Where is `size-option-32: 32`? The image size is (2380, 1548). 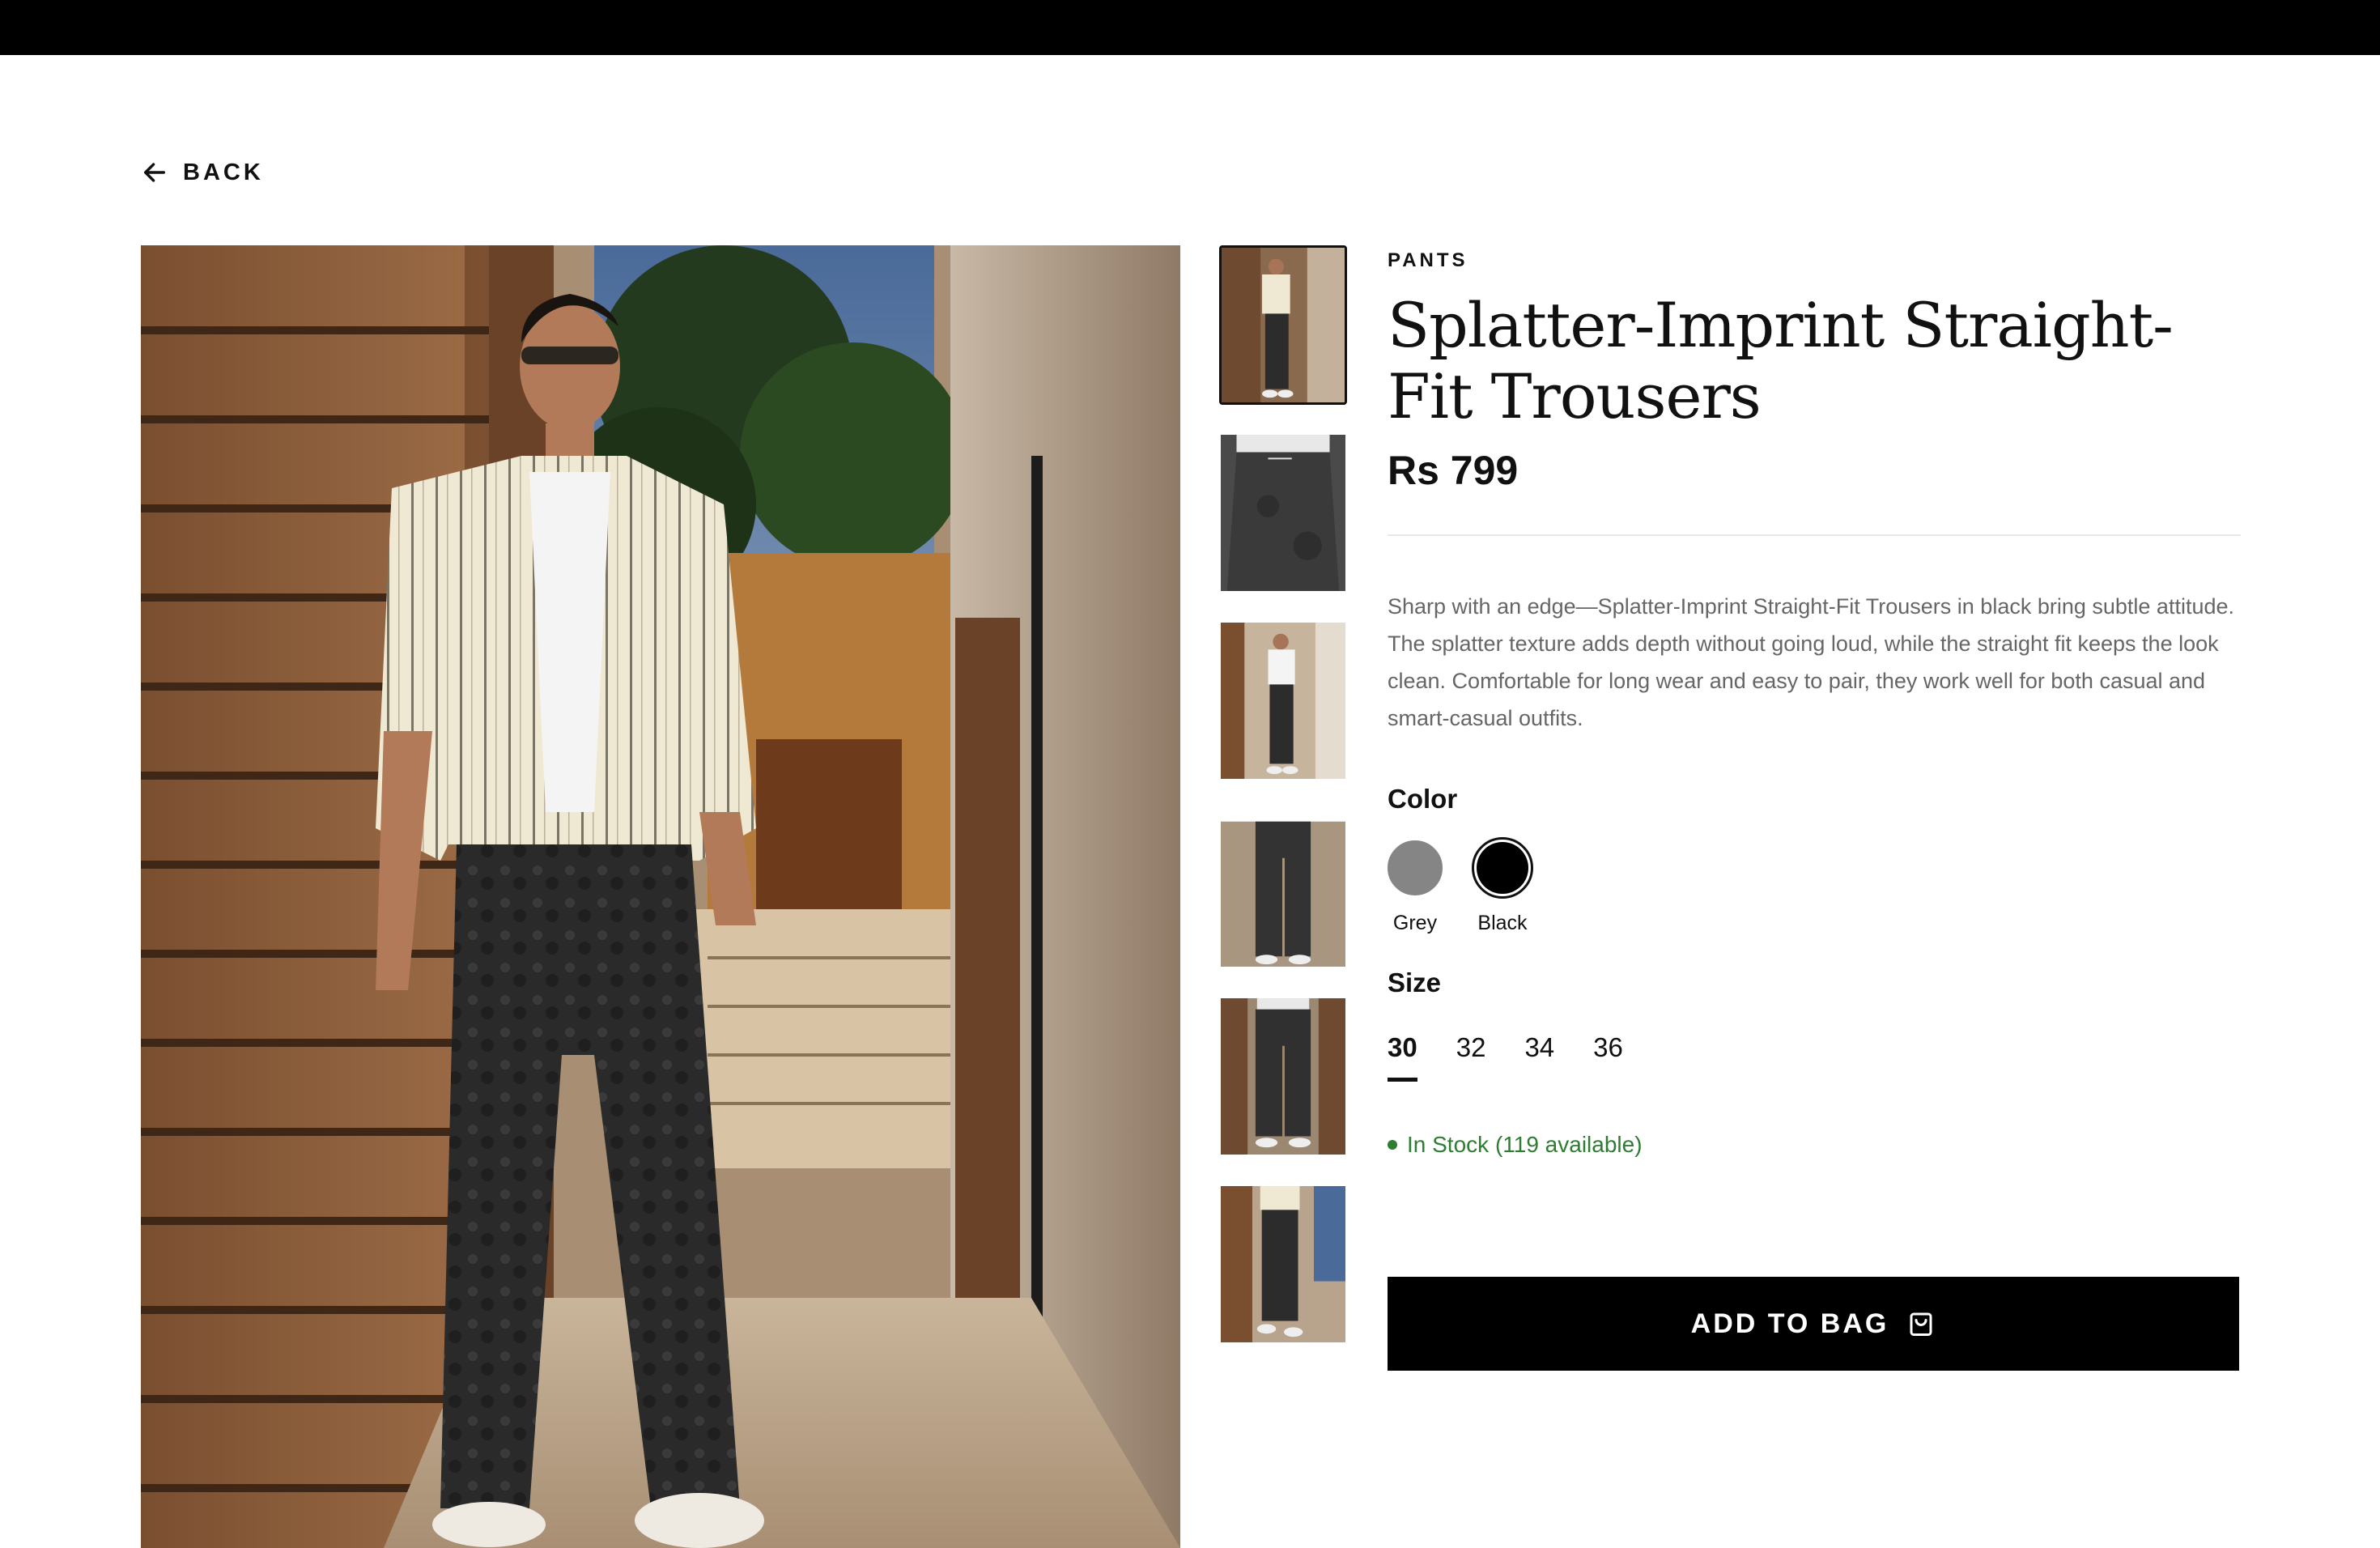
size-option-32: 32 is located at coordinates (1471, 1057).